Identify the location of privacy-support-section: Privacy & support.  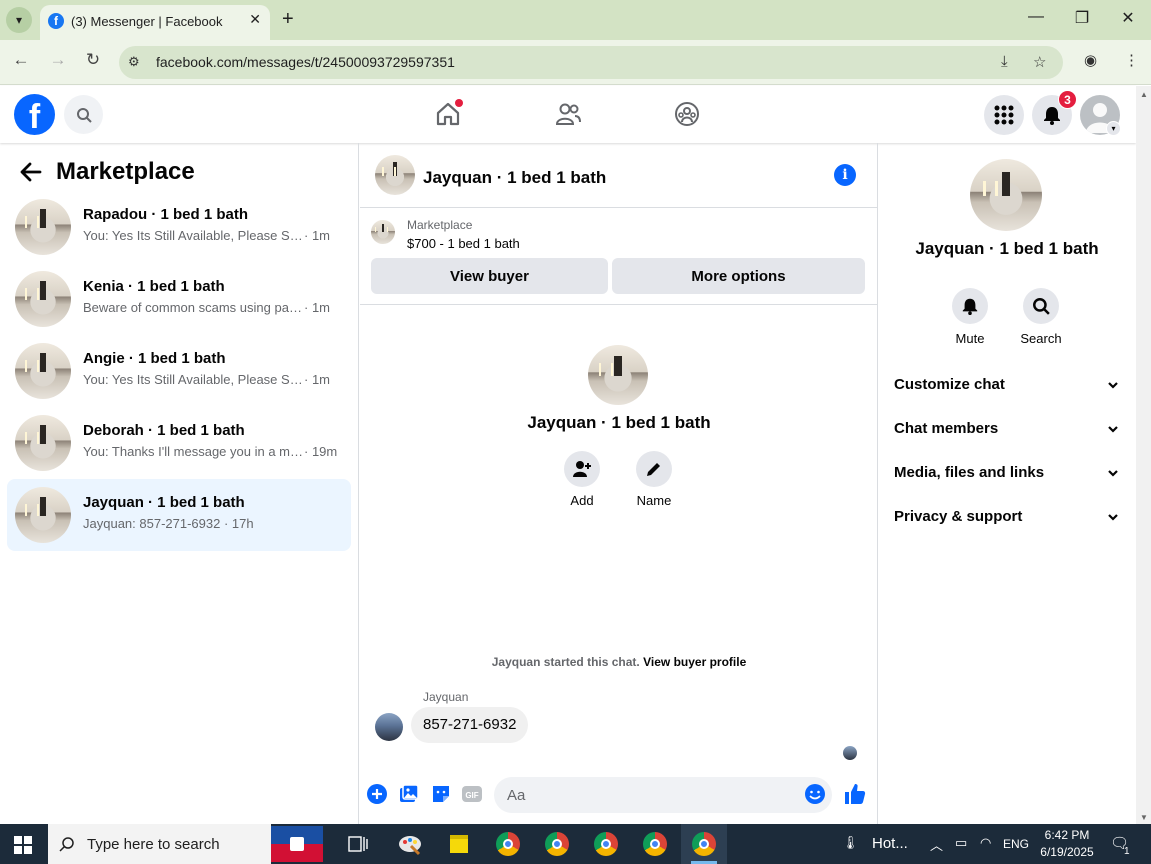
(1007, 522).